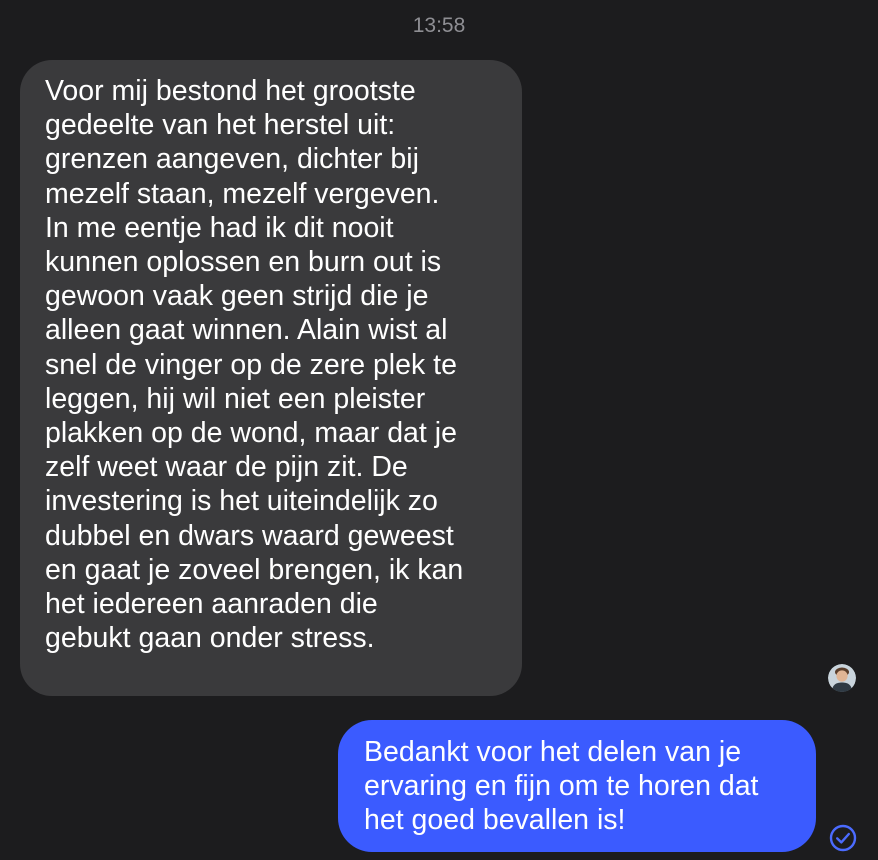 The image size is (878, 860). I want to click on check-circle-icon, so click(843, 838).